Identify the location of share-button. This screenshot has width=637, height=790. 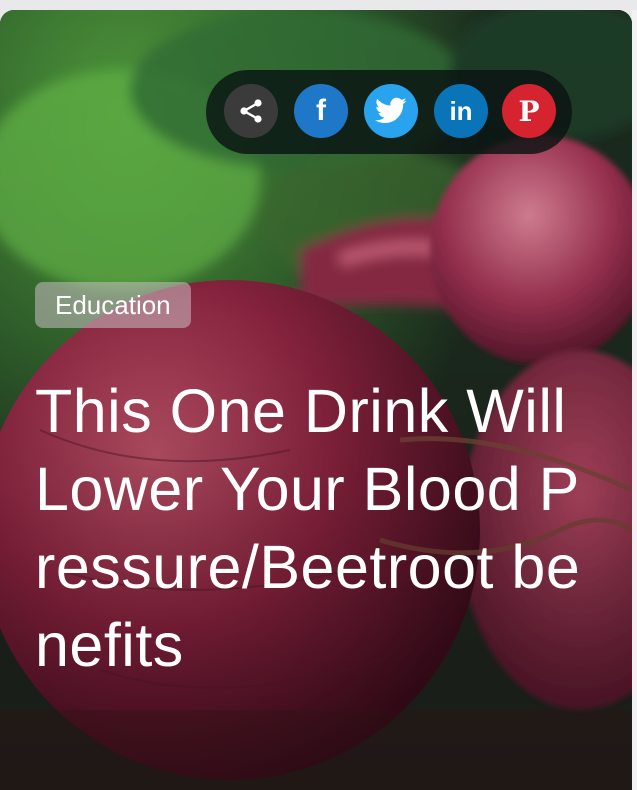
(251, 111).